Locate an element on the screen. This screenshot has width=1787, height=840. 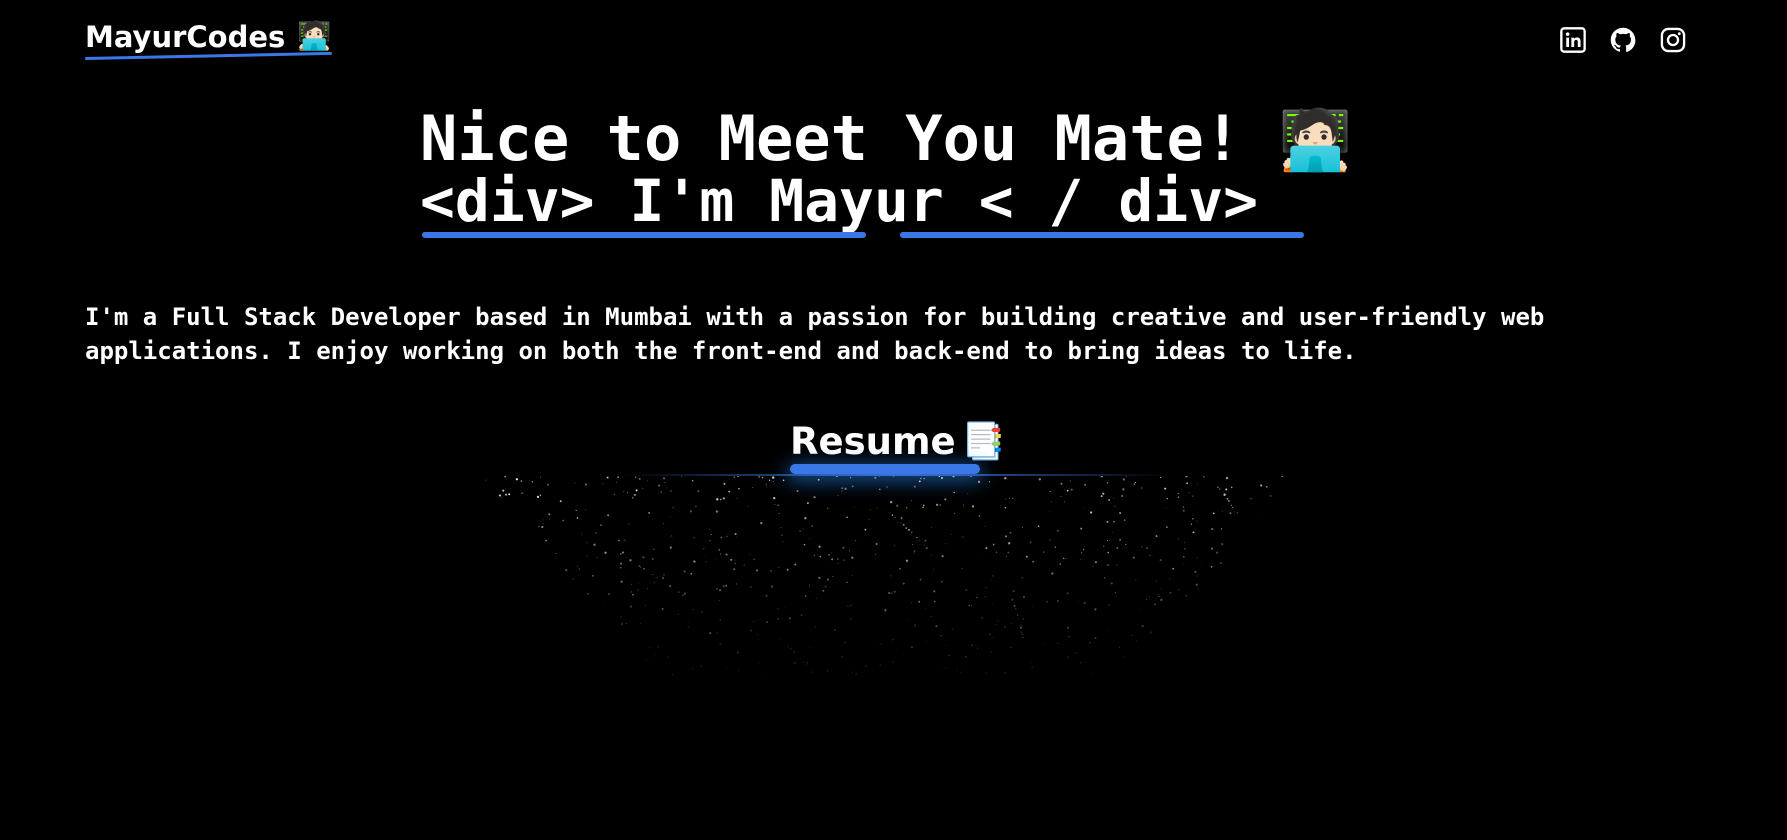
logo-link: MayurCodes 🧑🏻‍💻 is located at coordinates (208, 40).